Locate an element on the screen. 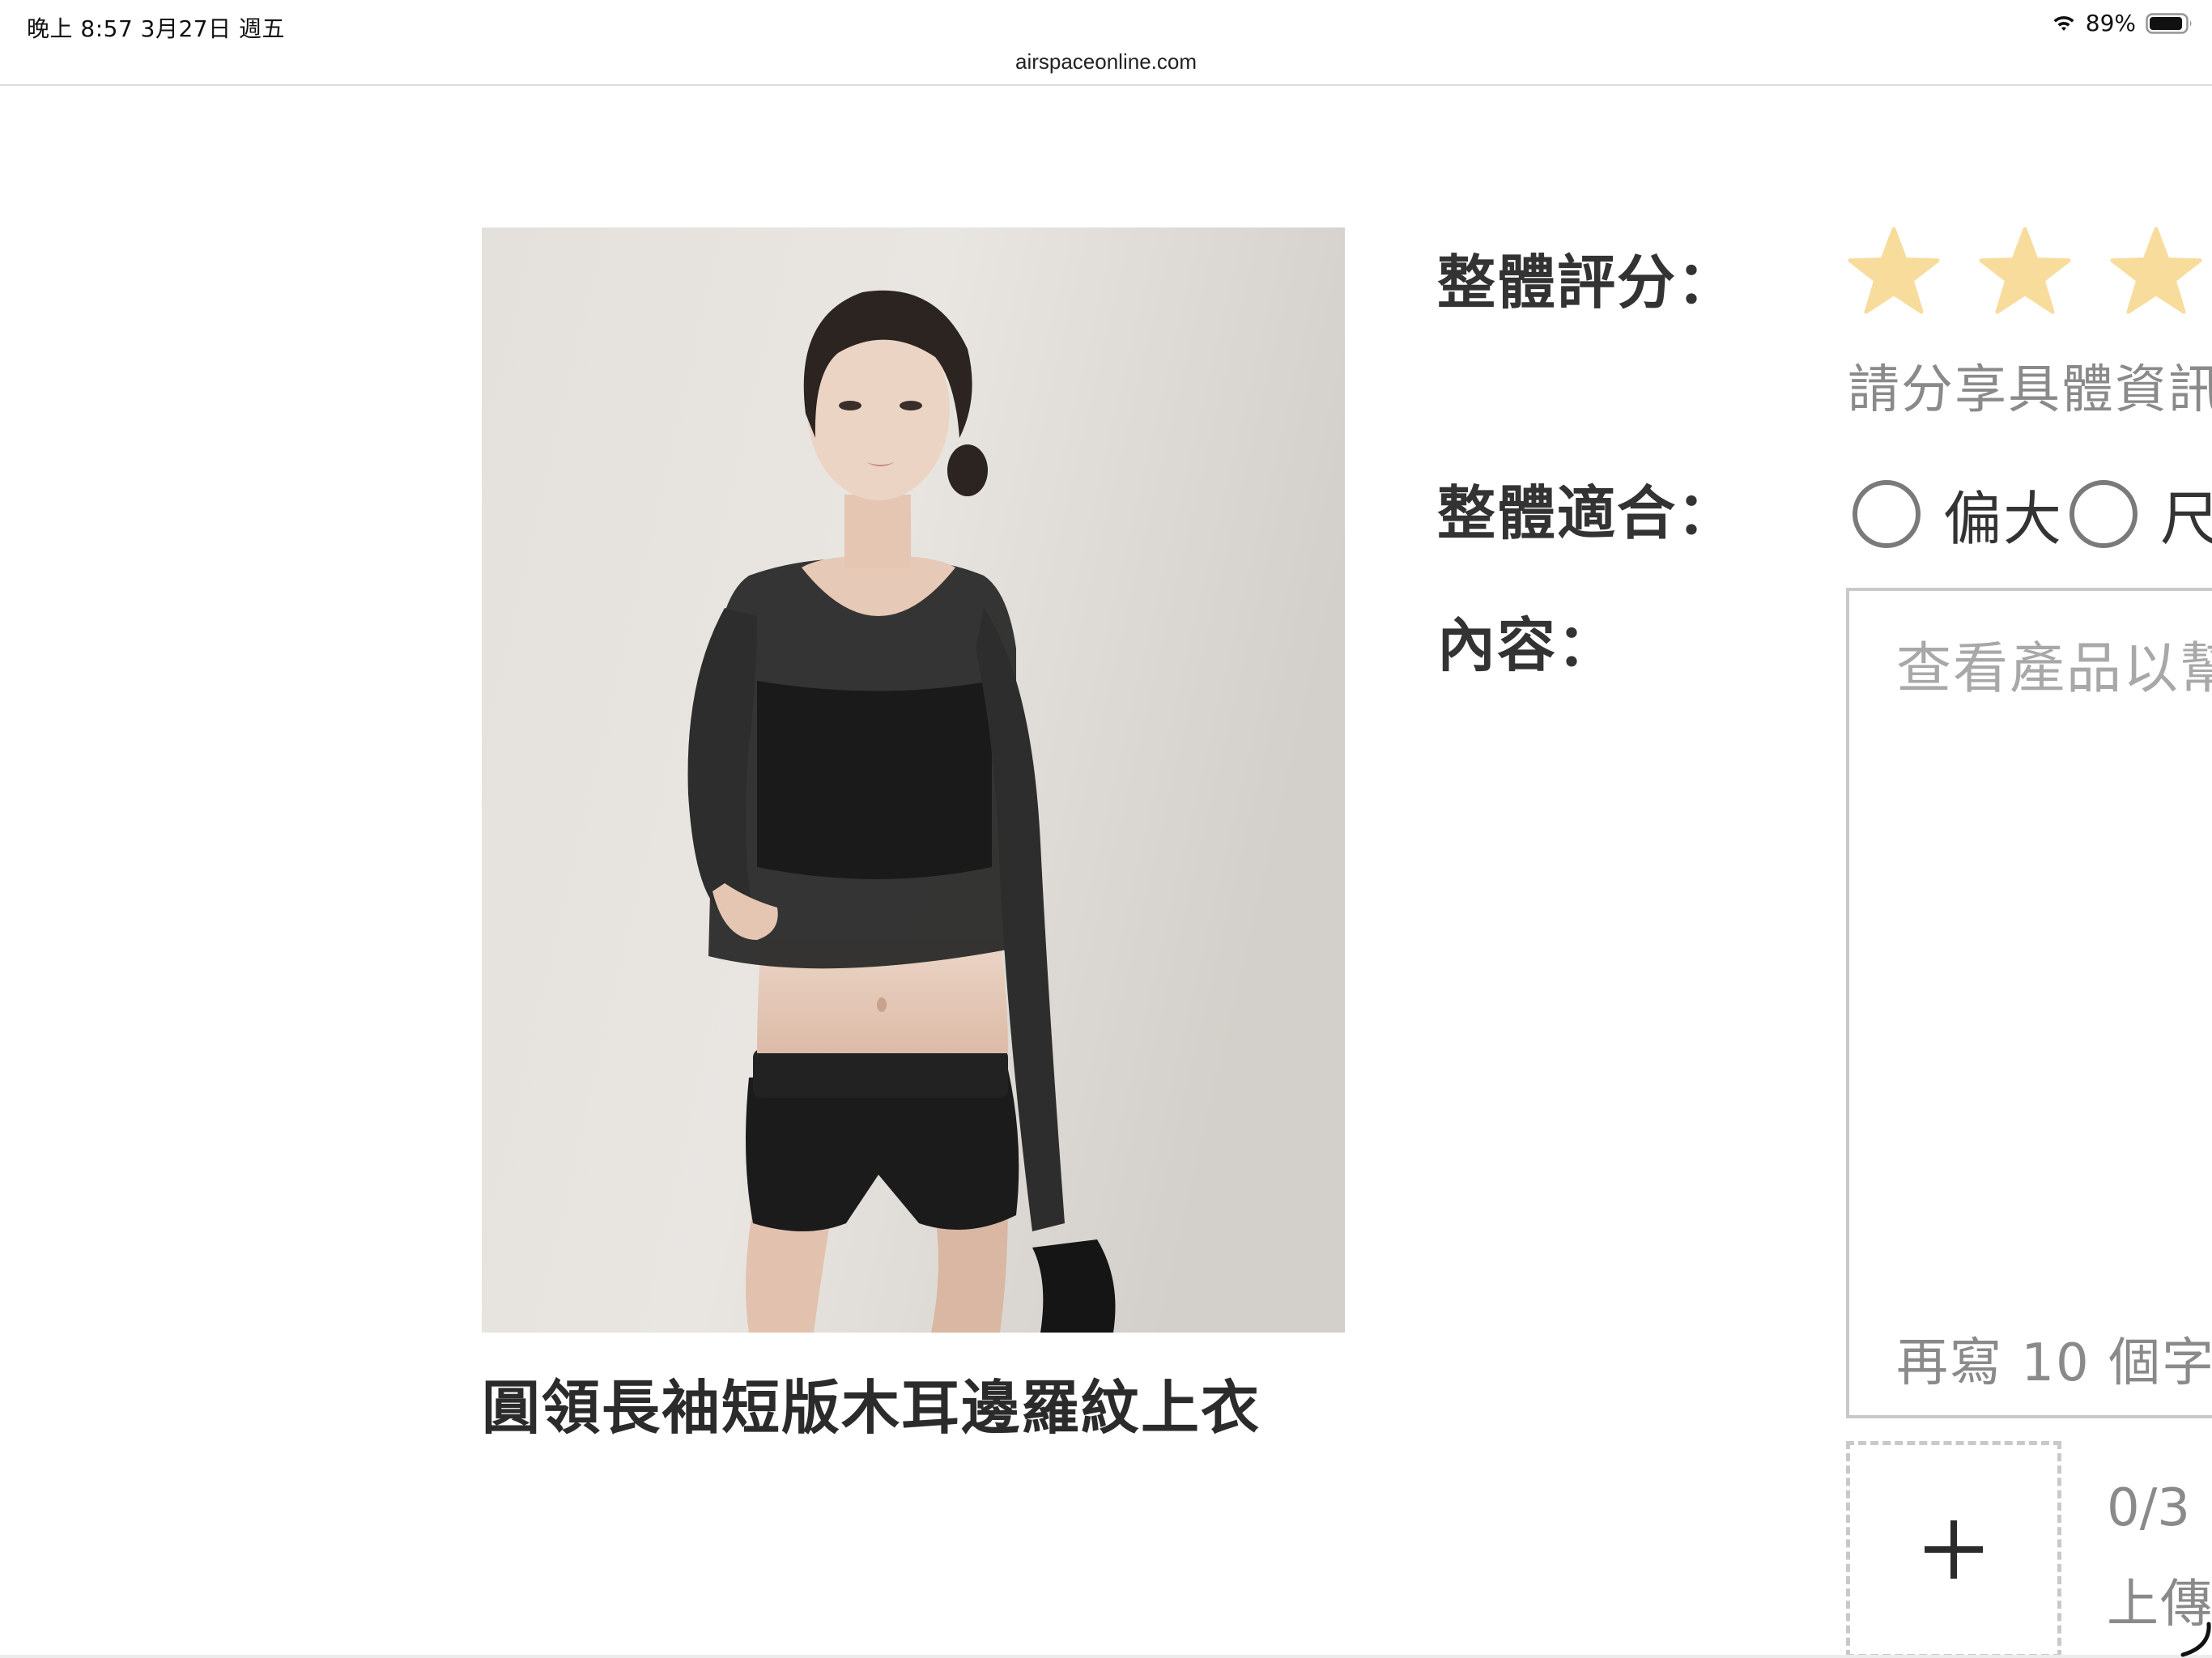 This screenshot has width=2212, height=1658. product-title: 圓領長袖短版木耳邊羅紋上衣 is located at coordinates (871, 1408).